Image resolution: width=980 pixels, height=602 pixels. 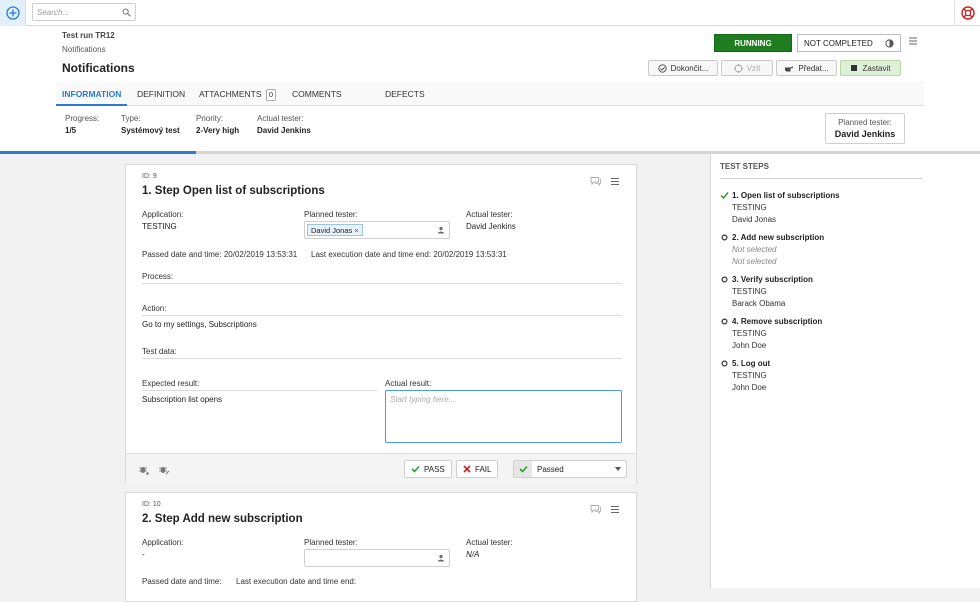 I want to click on tab-comments: COMMENTS, so click(x=317, y=94).